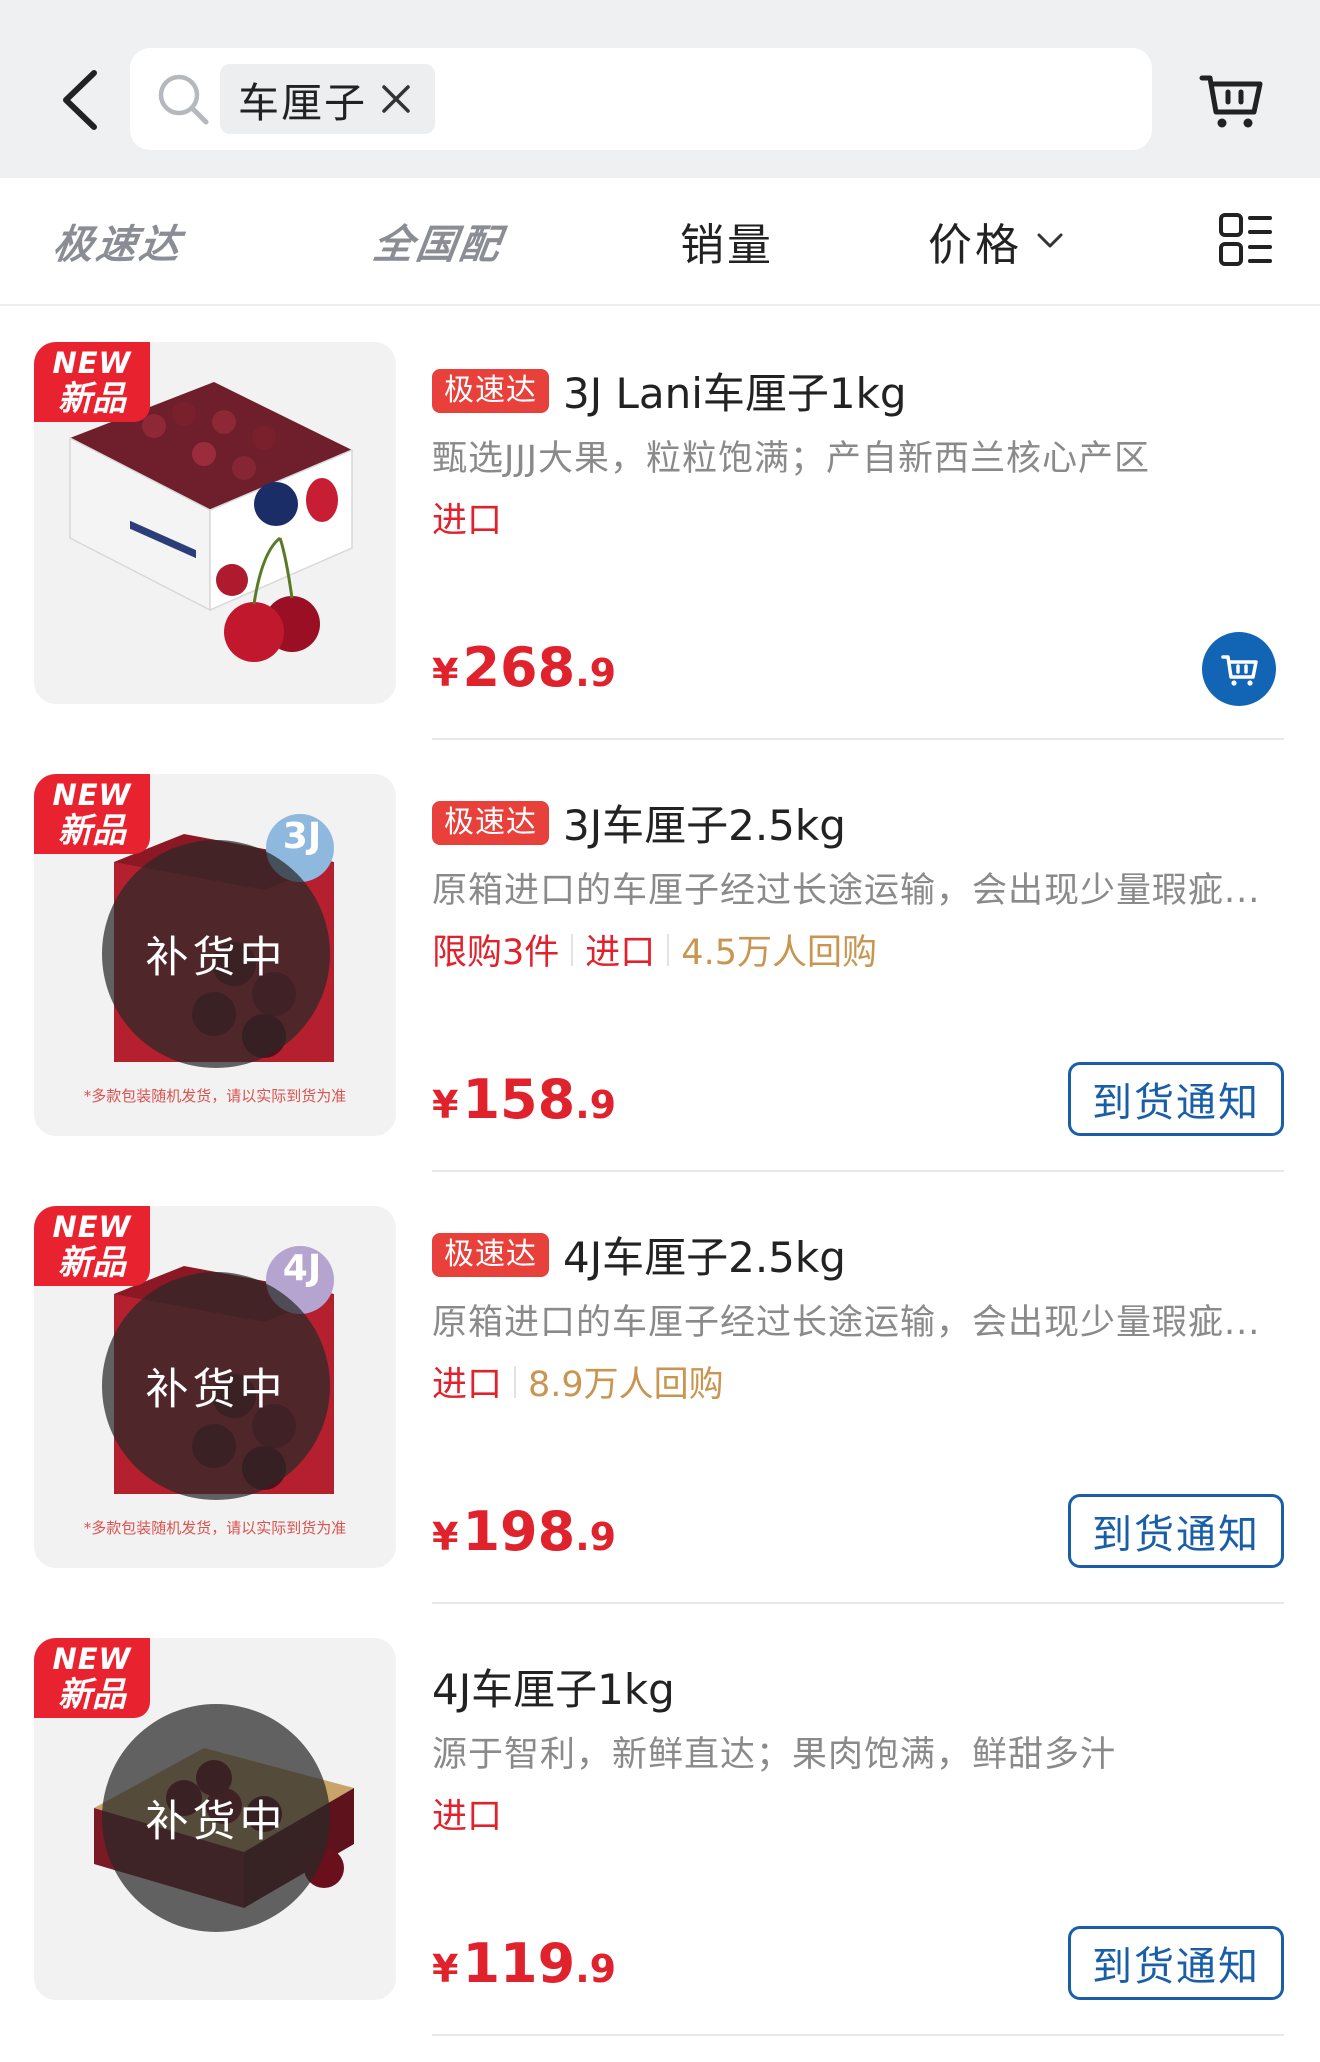  I want to click on product-title: 4J车厘子2.5kg, so click(704, 1257).